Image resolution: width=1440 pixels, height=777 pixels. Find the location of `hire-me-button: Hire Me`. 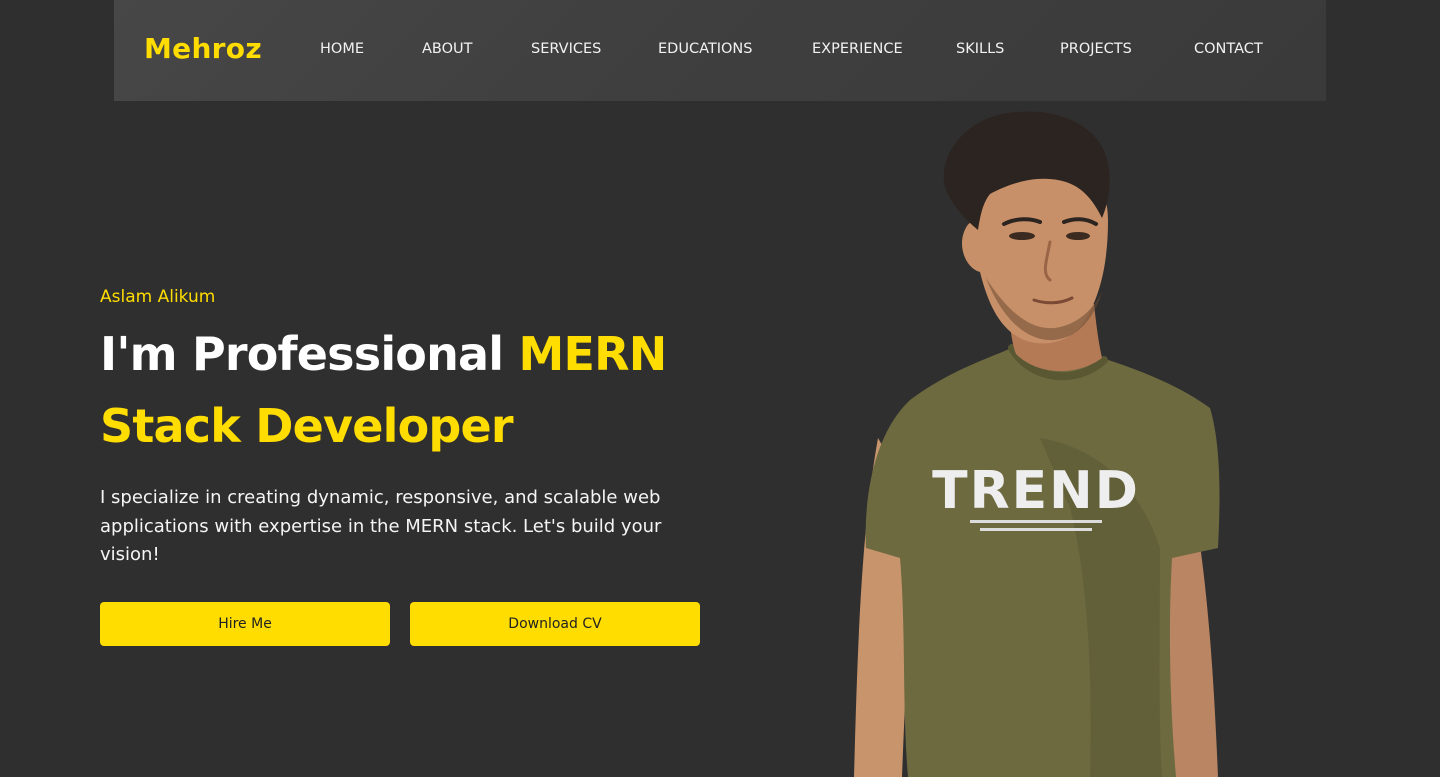

hire-me-button: Hire Me is located at coordinates (245, 624).